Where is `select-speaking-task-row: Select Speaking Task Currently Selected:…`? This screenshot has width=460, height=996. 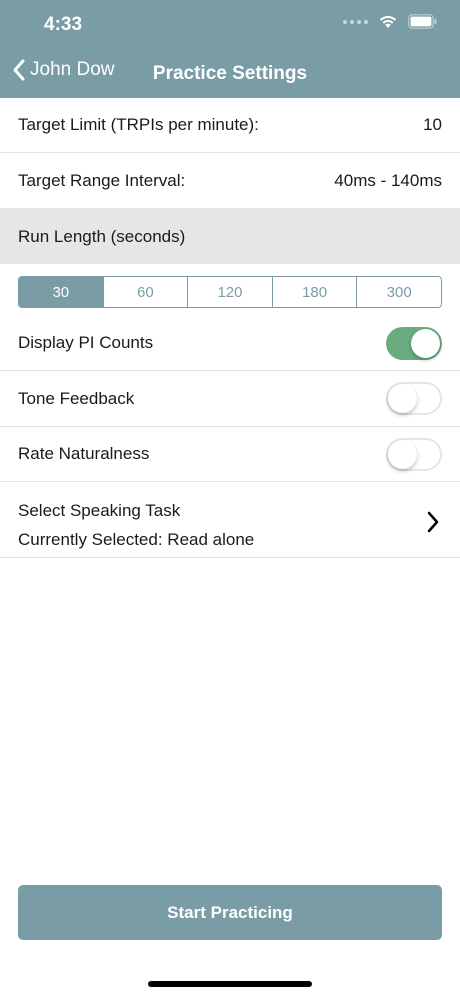 select-speaking-task-row: Select Speaking Task Currently Selected:… is located at coordinates (230, 520).